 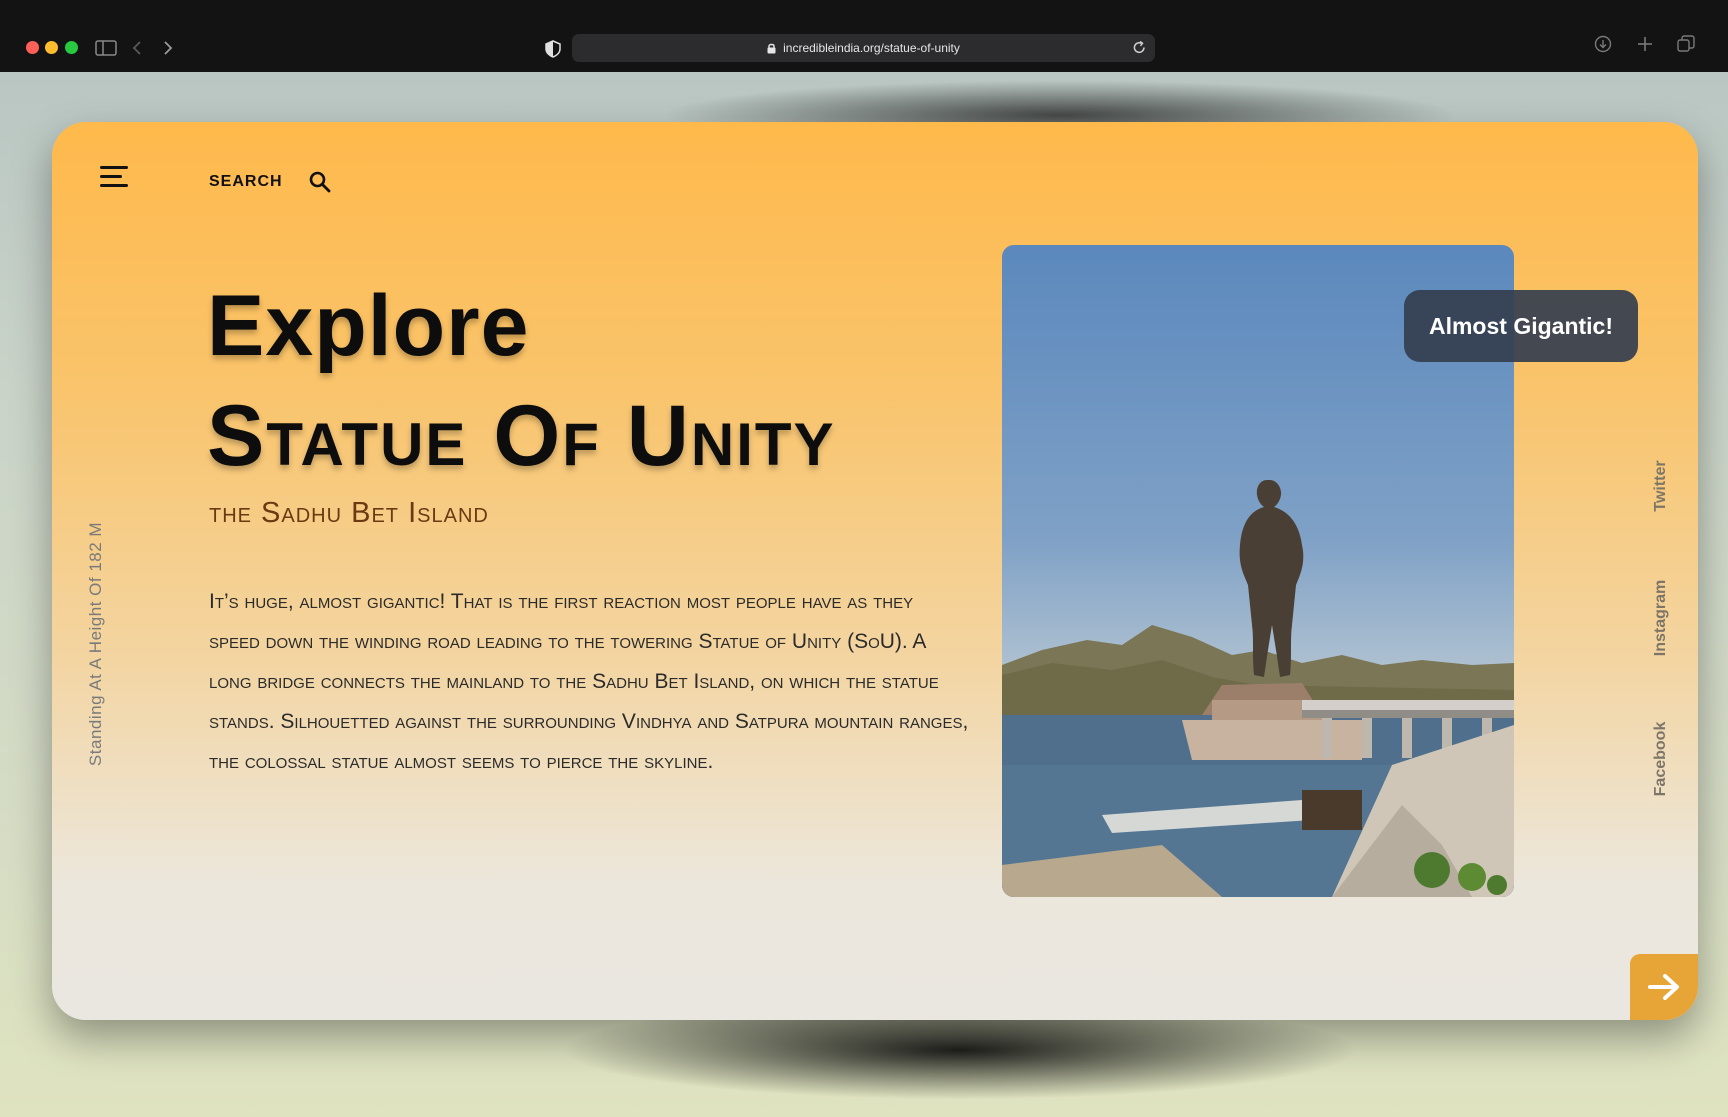 I want to click on minimize-window-button, so click(x=51, y=47).